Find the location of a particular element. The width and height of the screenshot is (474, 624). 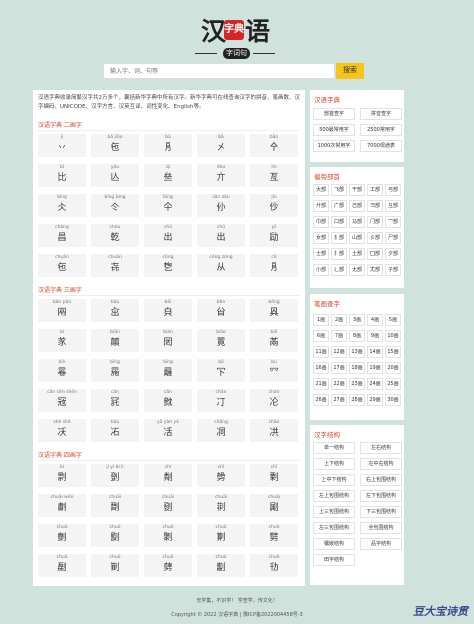

char-cell: bèn 㒶 is located at coordinates (221, 310).